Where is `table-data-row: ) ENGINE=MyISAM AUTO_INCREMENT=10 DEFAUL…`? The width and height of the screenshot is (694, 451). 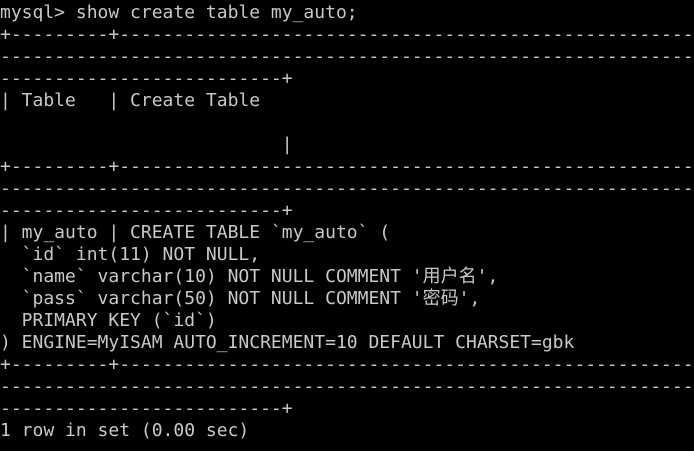
table-data-row: ) ENGINE=MyISAM AUTO_INCREMENT=10 DEFAUL… is located at coordinates (287, 342).